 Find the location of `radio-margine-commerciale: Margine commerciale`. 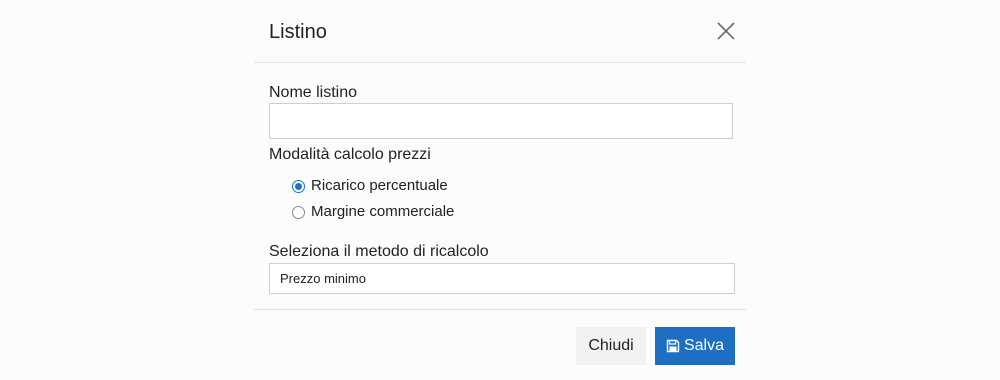

radio-margine-commerciale: Margine commerciale is located at coordinates (373, 212).